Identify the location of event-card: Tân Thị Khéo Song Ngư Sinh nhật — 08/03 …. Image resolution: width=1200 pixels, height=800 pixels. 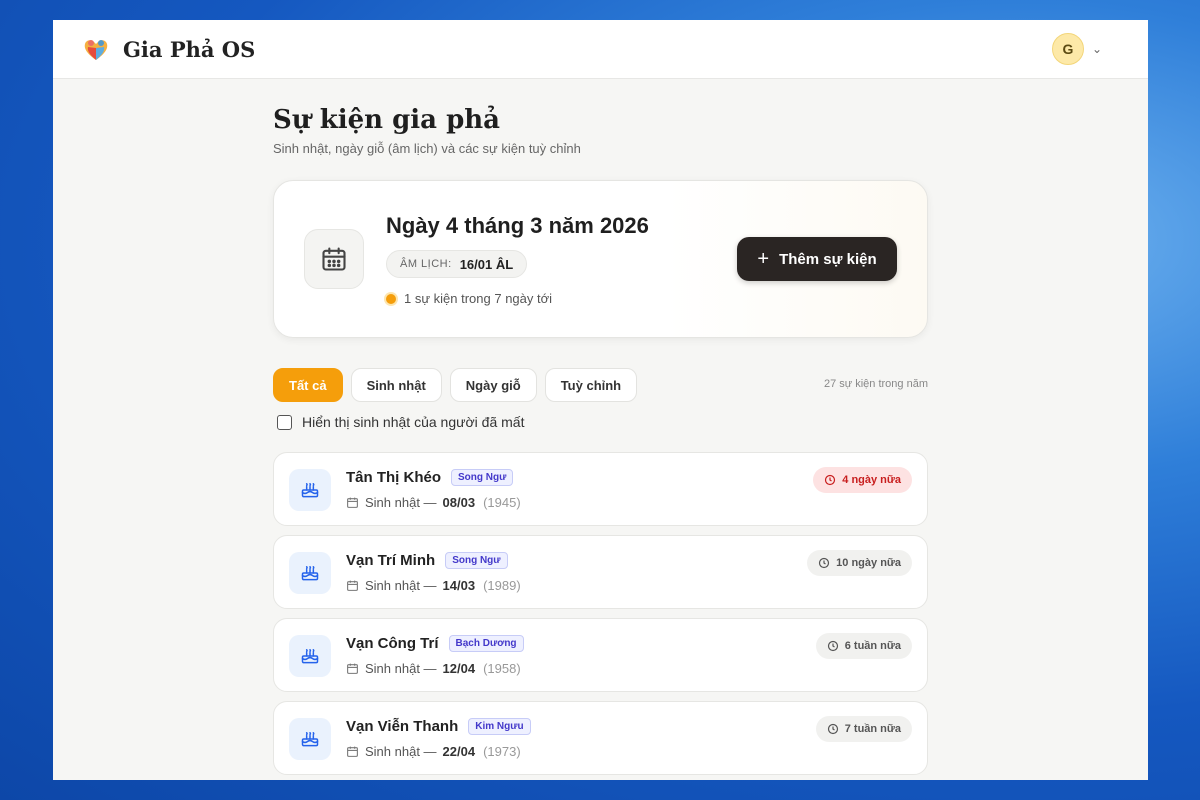
(600, 489).